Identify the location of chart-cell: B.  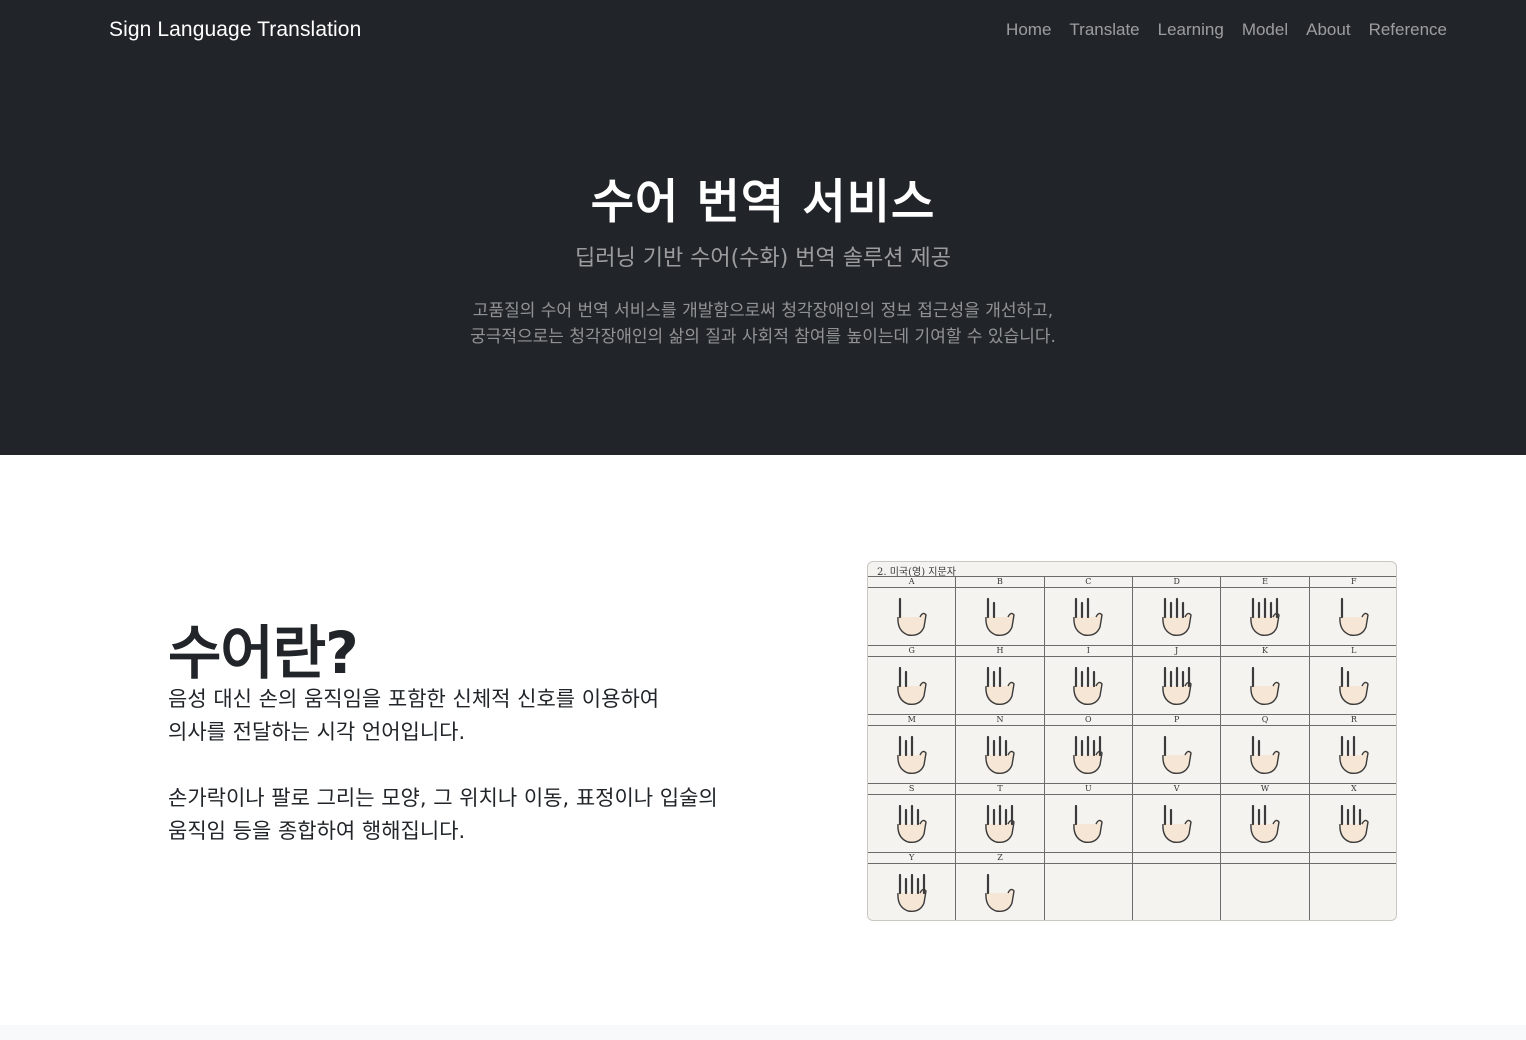
(1000, 611).